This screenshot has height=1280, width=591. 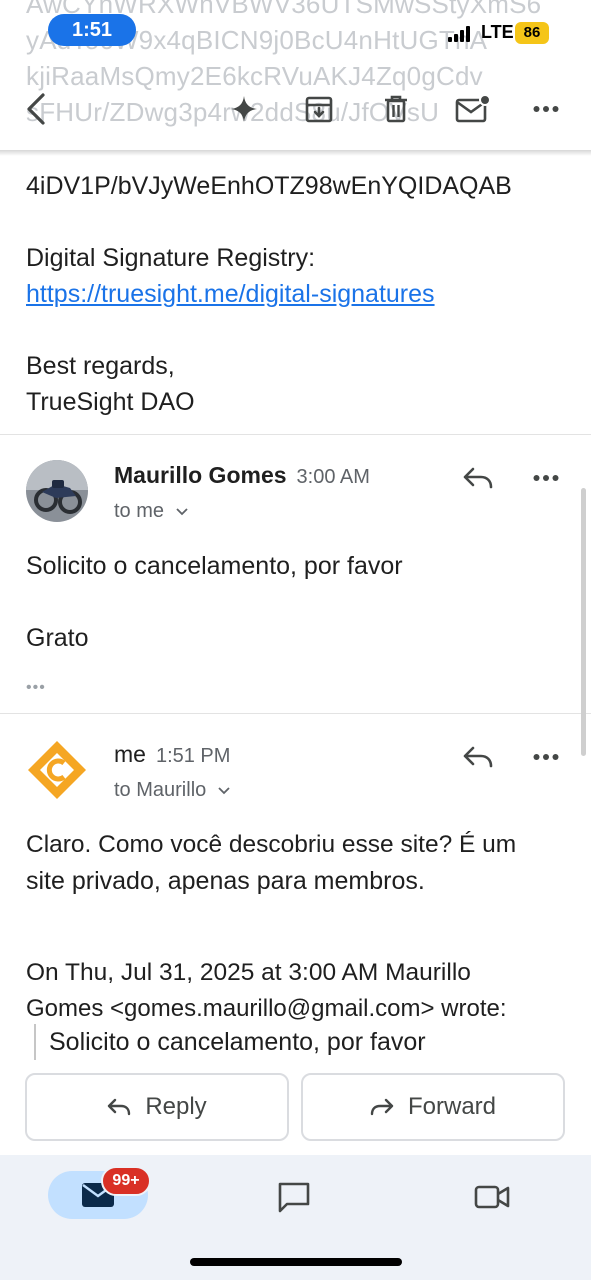 What do you see at coordinates (583, 622) in the screenshot?
I see `scrollbar` at bounding box center [583, 622].